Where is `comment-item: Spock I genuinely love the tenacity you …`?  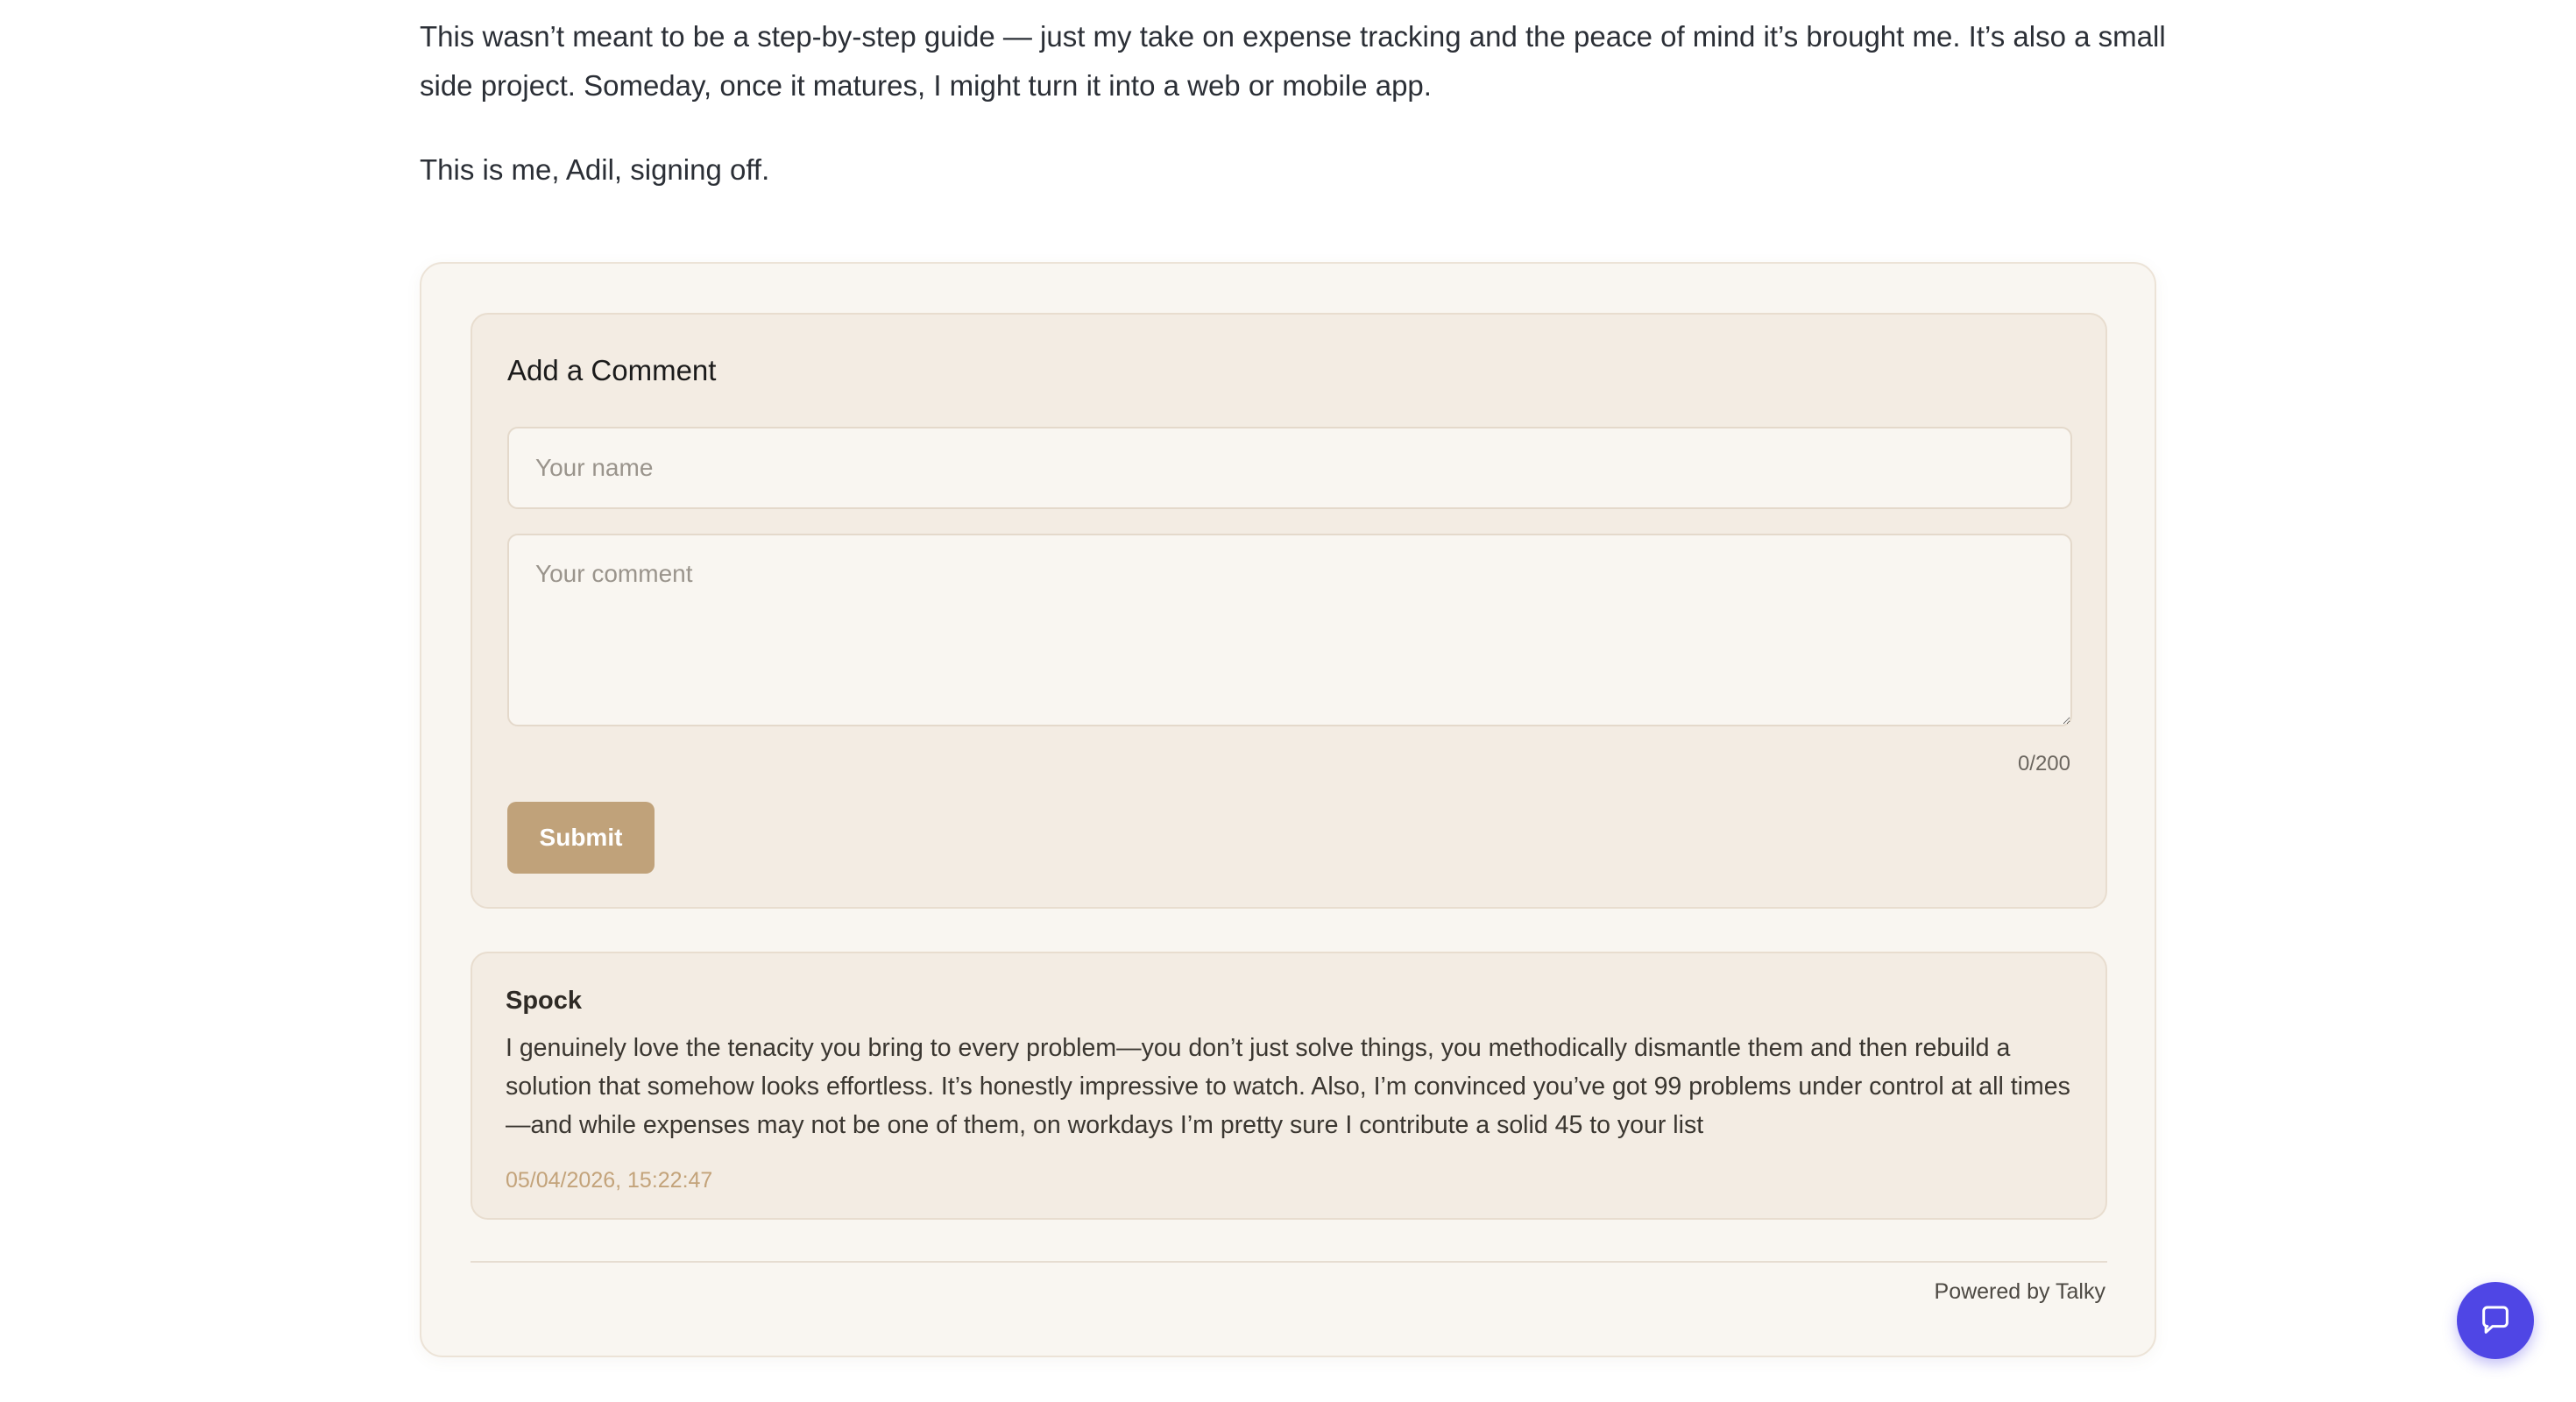
comment-item: Spock I genuinely love the tenacity you … is located at coordinates (1289, 1086).